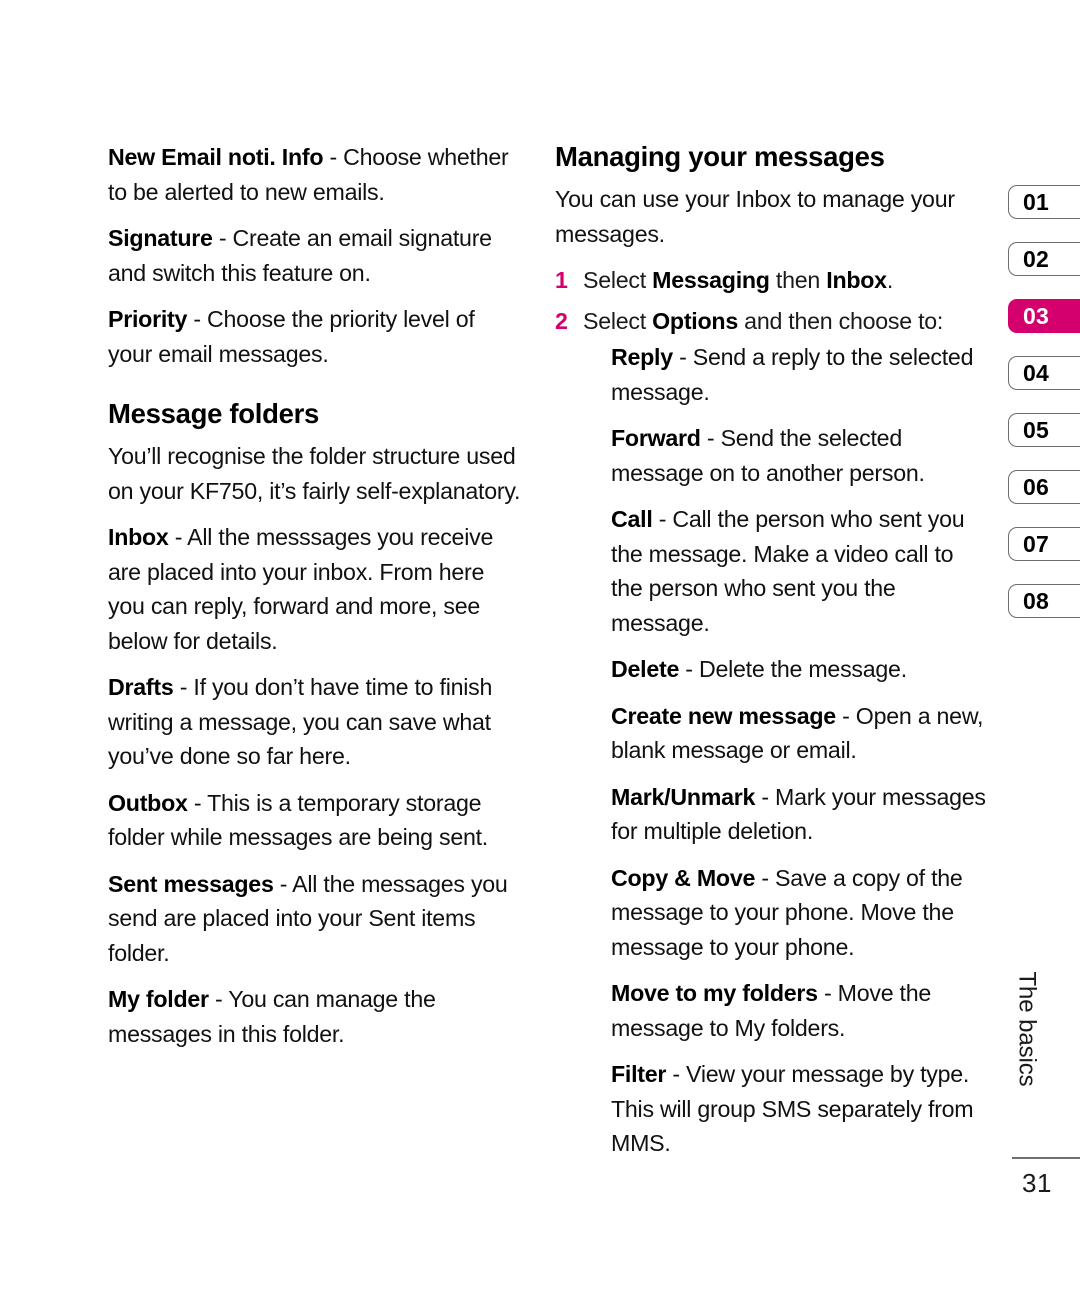 This screenshot has height=1295, width=1080. What do you see at coordinates (645, 669) in the screenshot?
I see `definition-term: Delete` at bounding box center [645, 669].